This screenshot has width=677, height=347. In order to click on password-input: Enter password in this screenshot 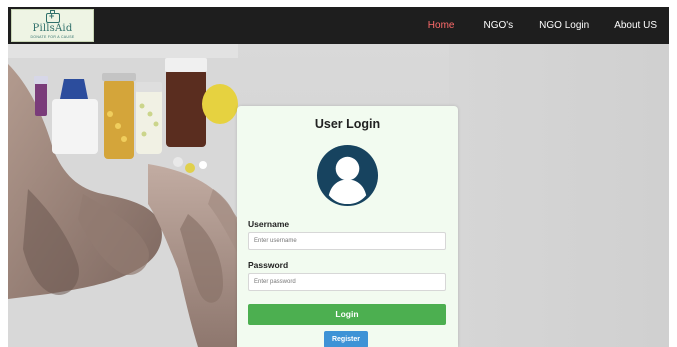, I will do `click(347, 282)`.